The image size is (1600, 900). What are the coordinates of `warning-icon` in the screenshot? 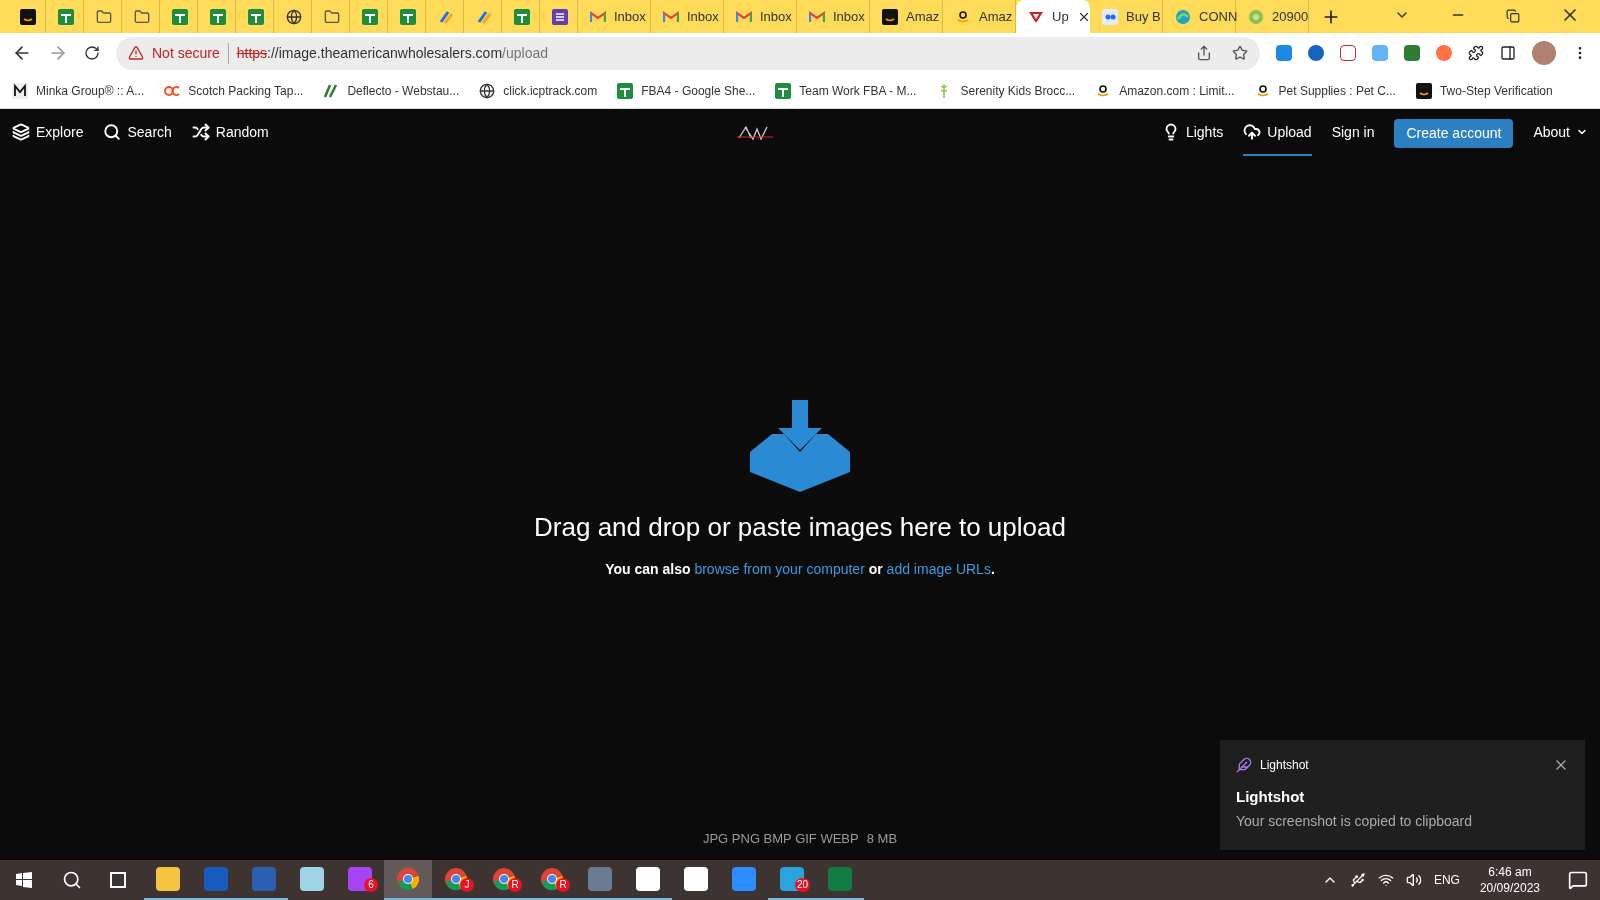 It's located at (136, 53).